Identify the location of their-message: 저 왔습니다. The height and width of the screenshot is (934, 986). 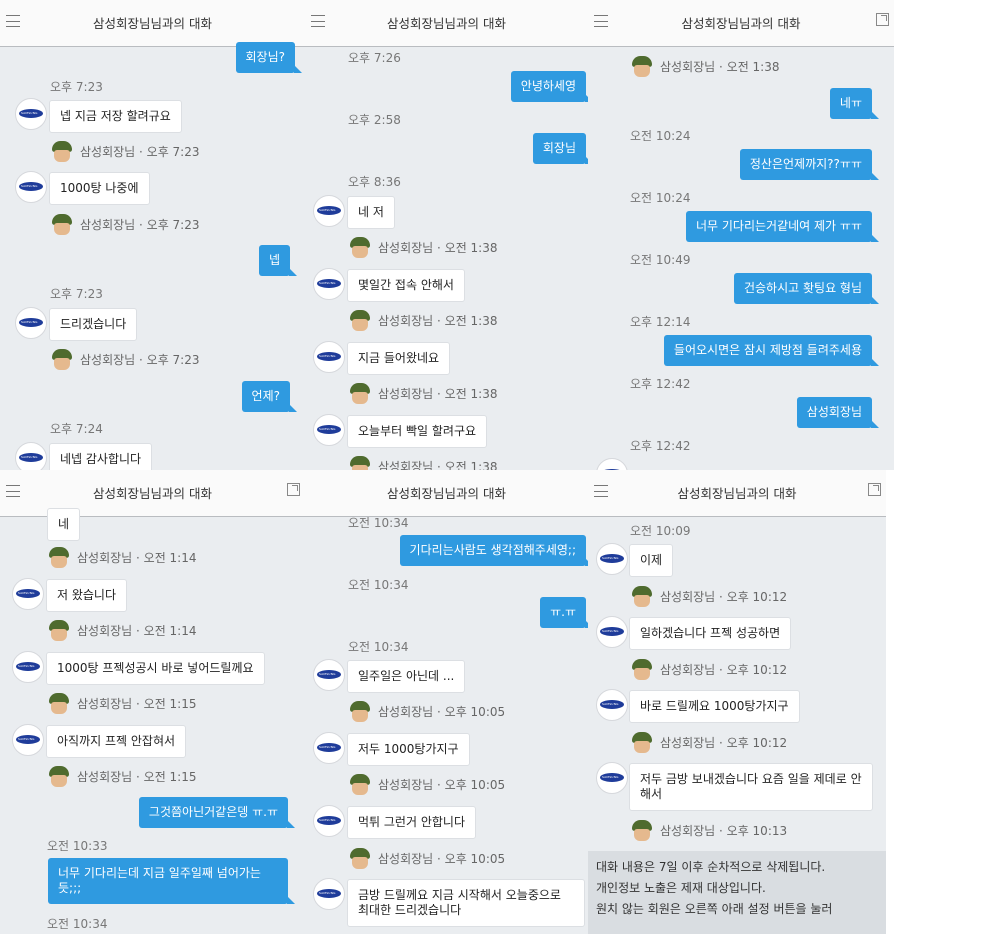
(87, 595).